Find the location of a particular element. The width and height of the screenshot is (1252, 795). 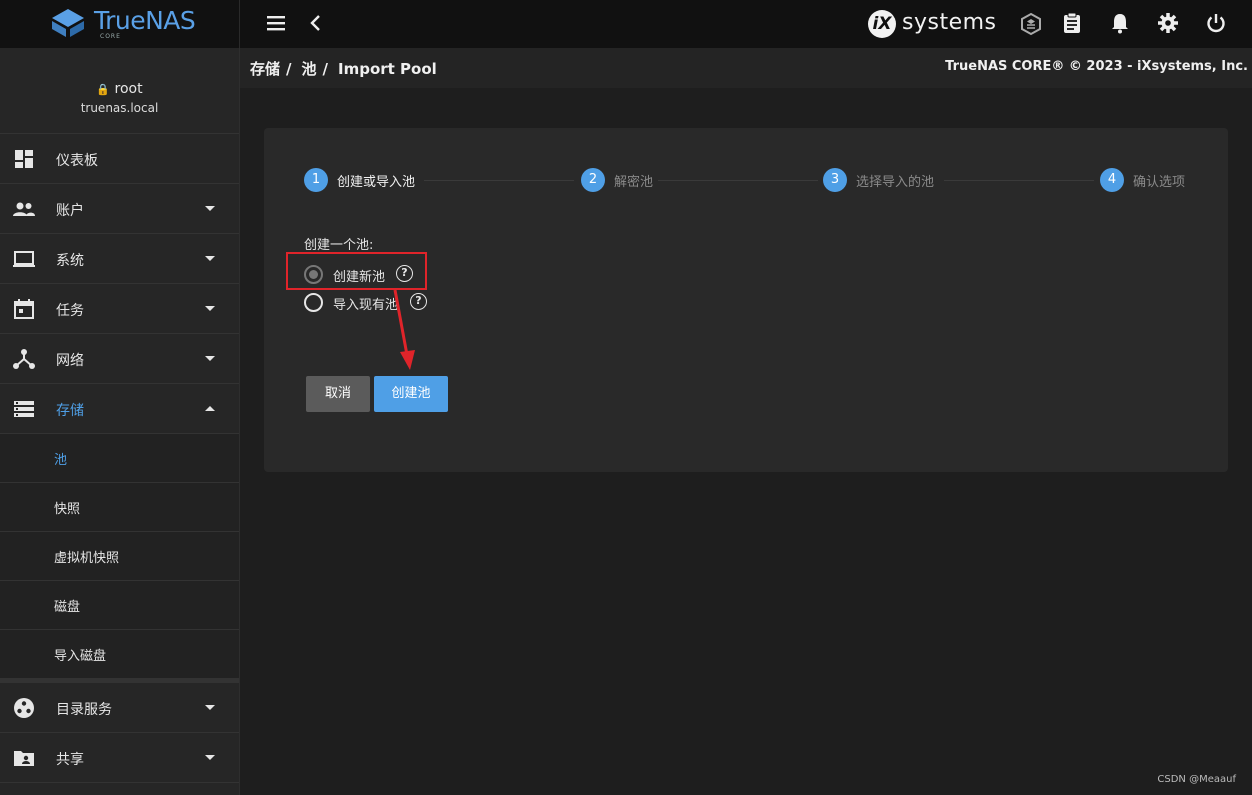

sidebar-item-directory-services: 目录服务 is located at coordinates (119, 708).